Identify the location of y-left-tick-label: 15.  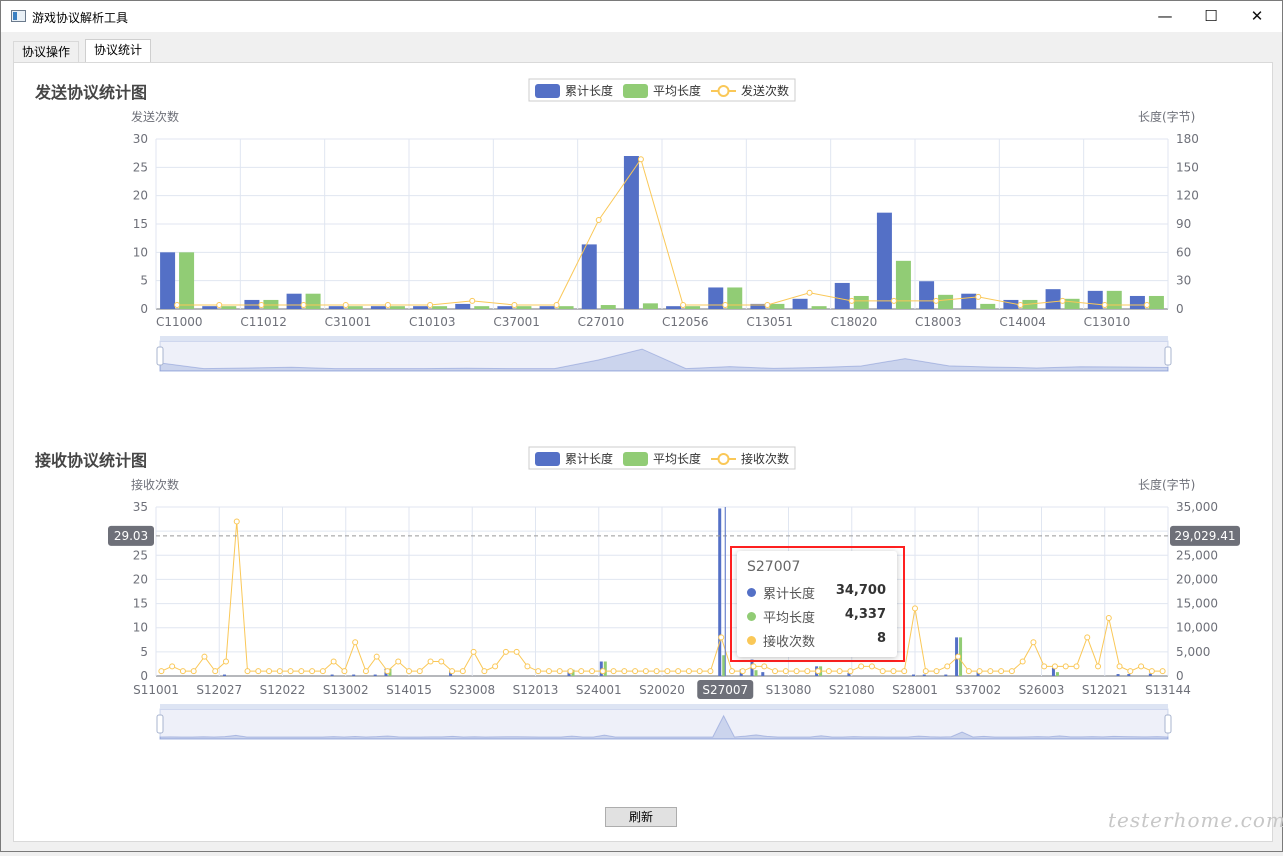
(140, 224).